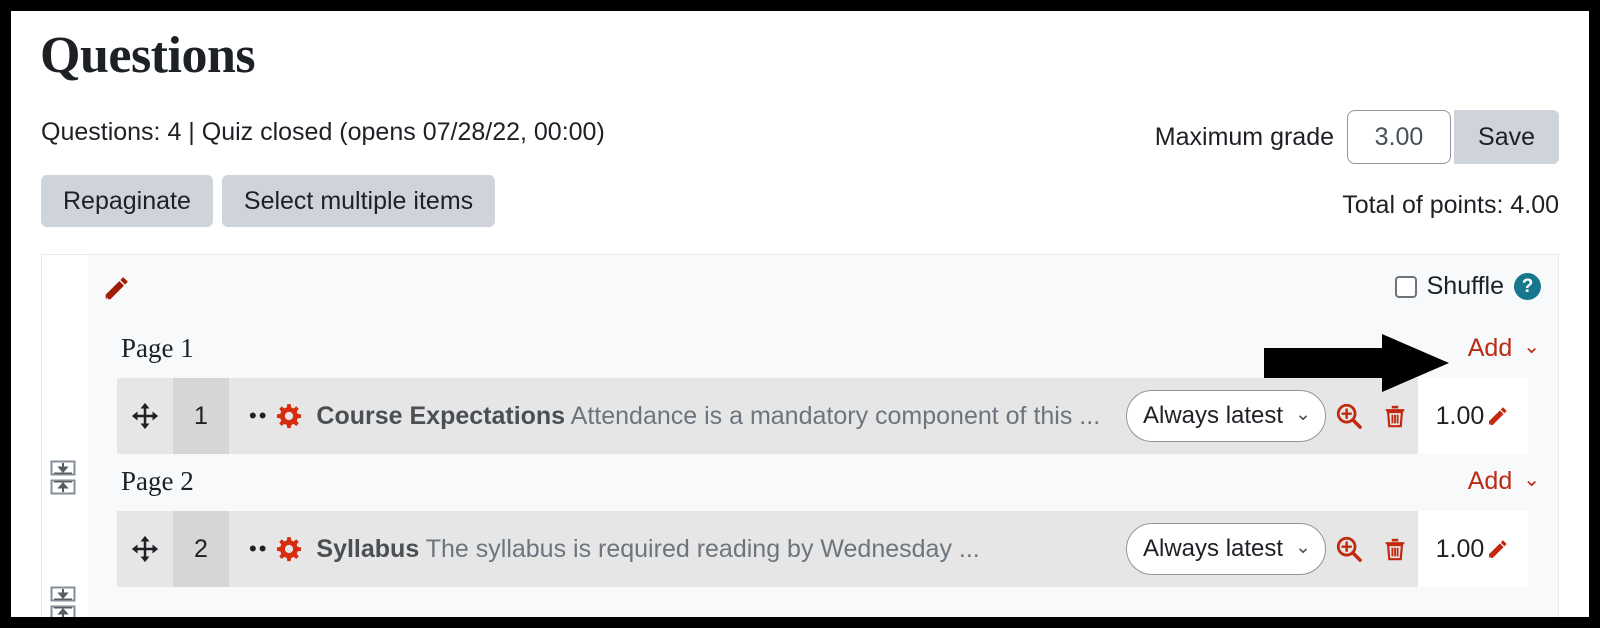  What do you see at coordinates (1244, 136) in the screenshot?
I see `maximum-grade-label: Maximum grade` at bounding box center [1244, 136].